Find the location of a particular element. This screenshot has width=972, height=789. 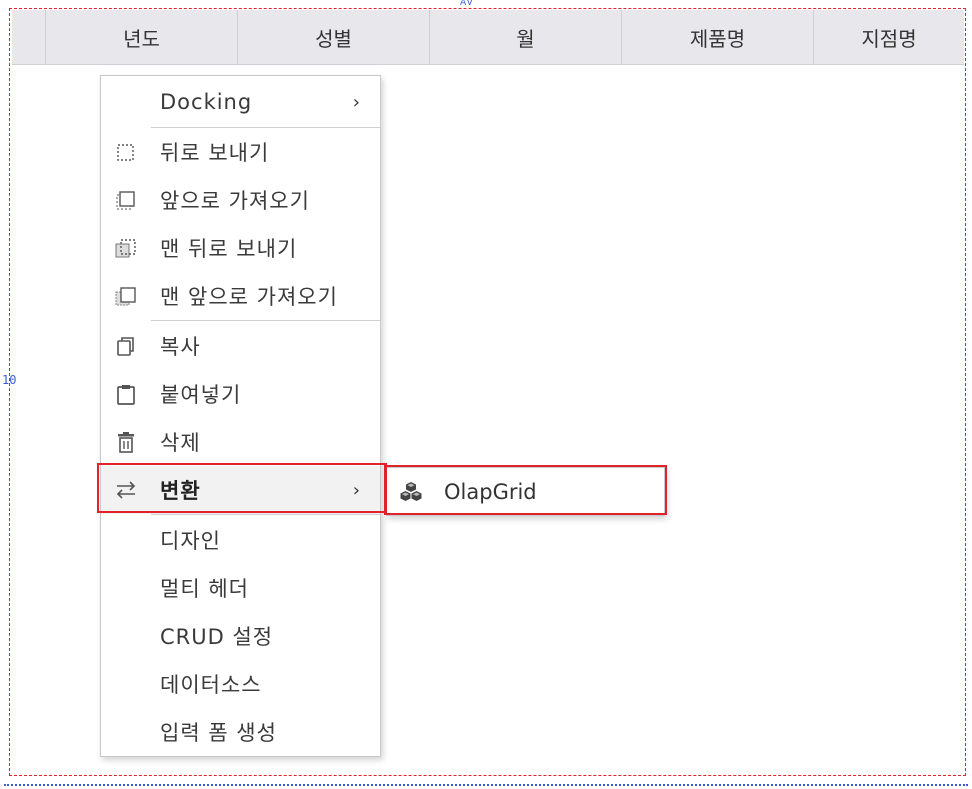

menu-item-label: 맨 앞으로 가져오기 is located at coordinates (249, 297).